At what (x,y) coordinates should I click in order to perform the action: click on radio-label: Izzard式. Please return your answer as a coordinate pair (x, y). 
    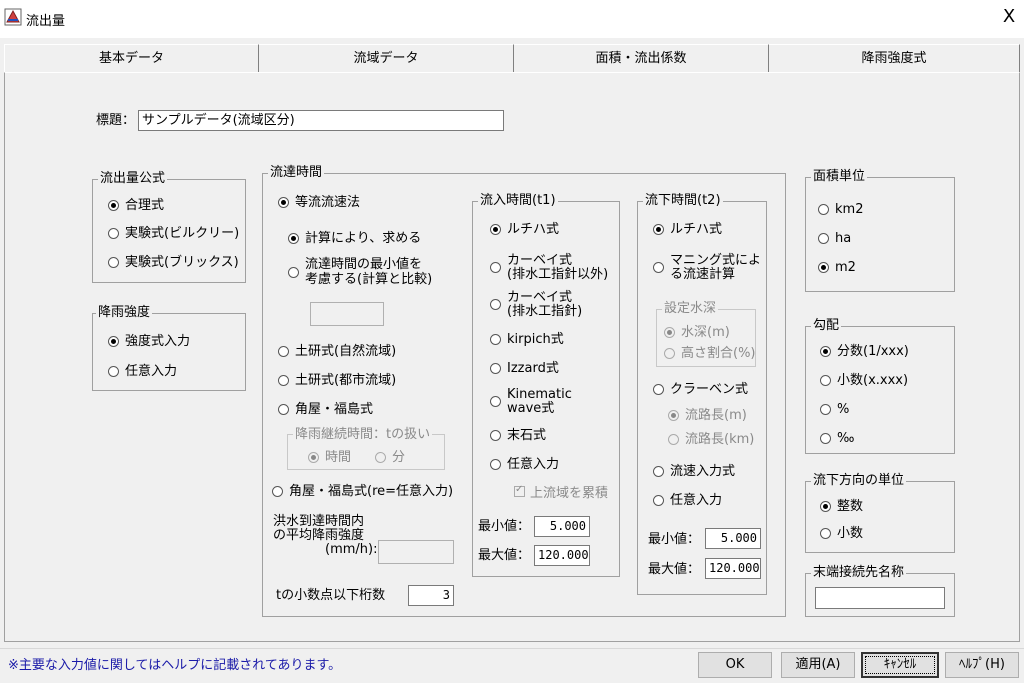
    Looking at the image, I should click on (533, 368).